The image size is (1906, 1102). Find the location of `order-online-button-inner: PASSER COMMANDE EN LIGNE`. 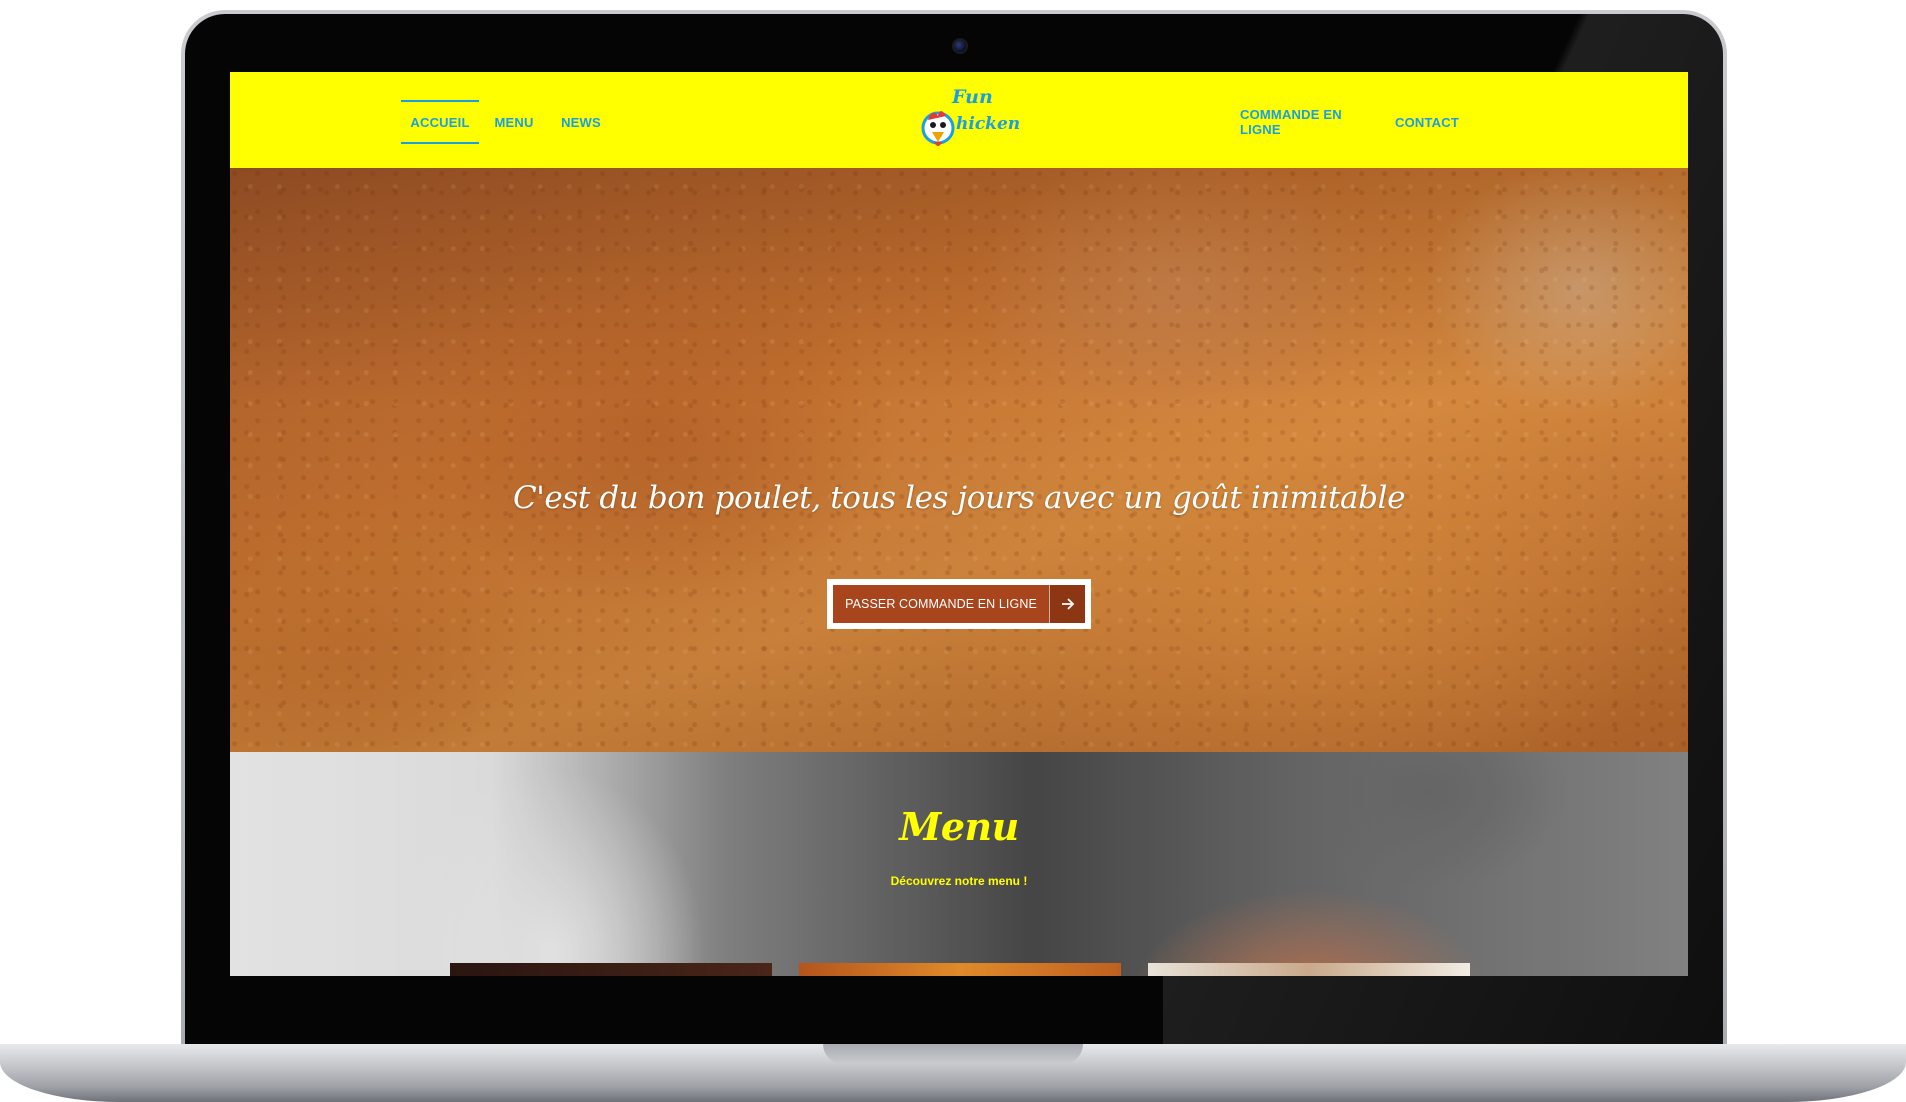

order-online-button-inner: PASSER COMMANDE EN LIGNE is located at coordinates (959, 604).